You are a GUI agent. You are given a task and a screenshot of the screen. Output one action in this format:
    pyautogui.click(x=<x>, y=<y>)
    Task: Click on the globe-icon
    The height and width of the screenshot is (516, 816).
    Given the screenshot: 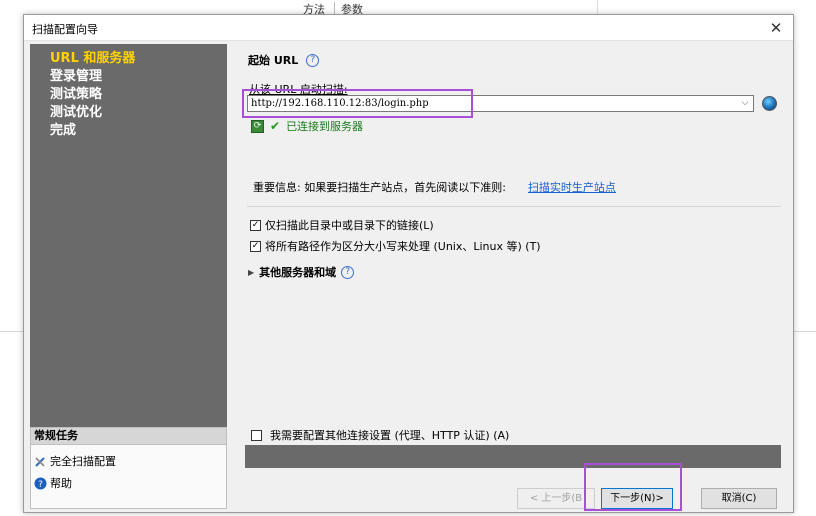 What is the action you would take?
    pyautogui.click(x=769, y=103)
    